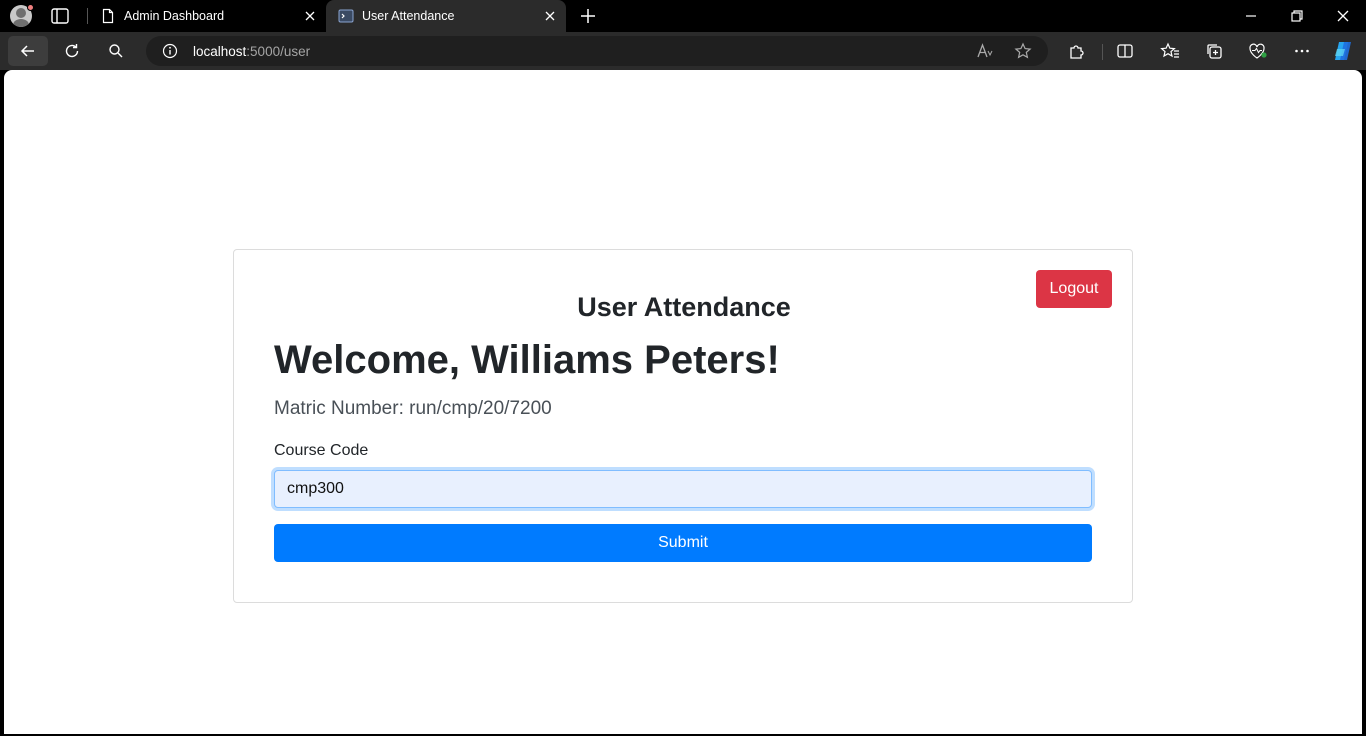  Describe the element at coordinates (527, 360) in the screenshot. I see `welcome-heading: Welcome, Williams Peters!` at that location.